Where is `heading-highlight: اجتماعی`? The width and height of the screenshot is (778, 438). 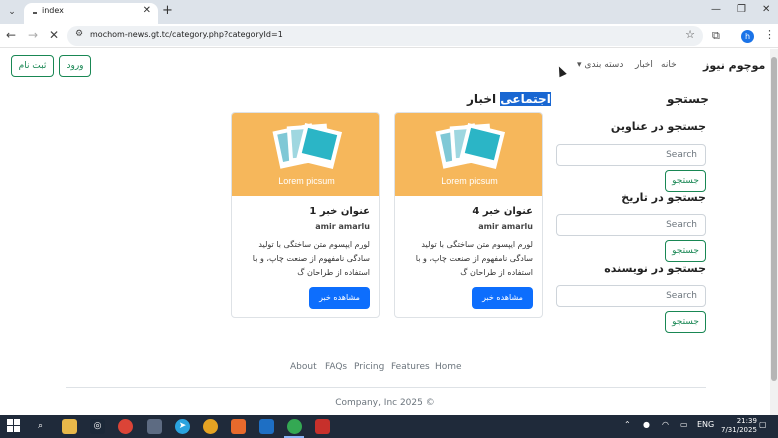
heading-highlight: اجتماعی is located at coordinates (525, 99).